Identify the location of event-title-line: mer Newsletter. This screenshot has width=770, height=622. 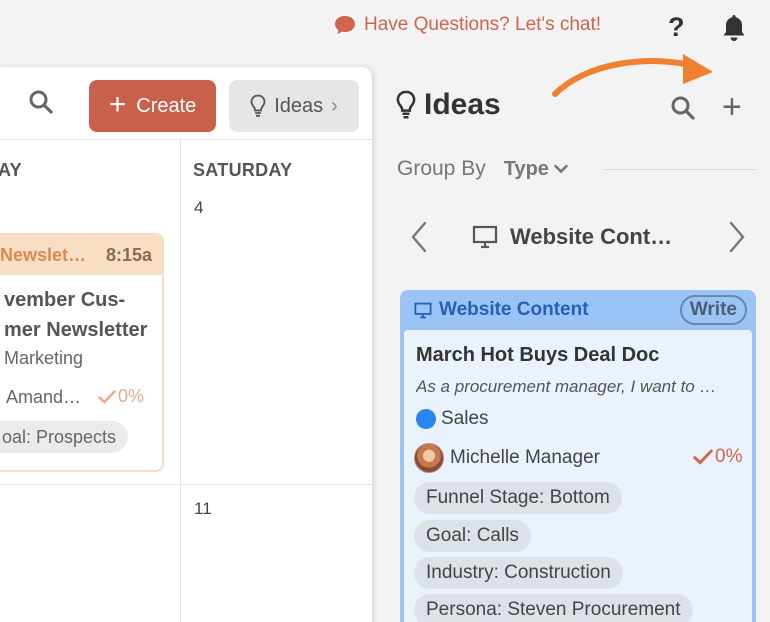
(76, 330).